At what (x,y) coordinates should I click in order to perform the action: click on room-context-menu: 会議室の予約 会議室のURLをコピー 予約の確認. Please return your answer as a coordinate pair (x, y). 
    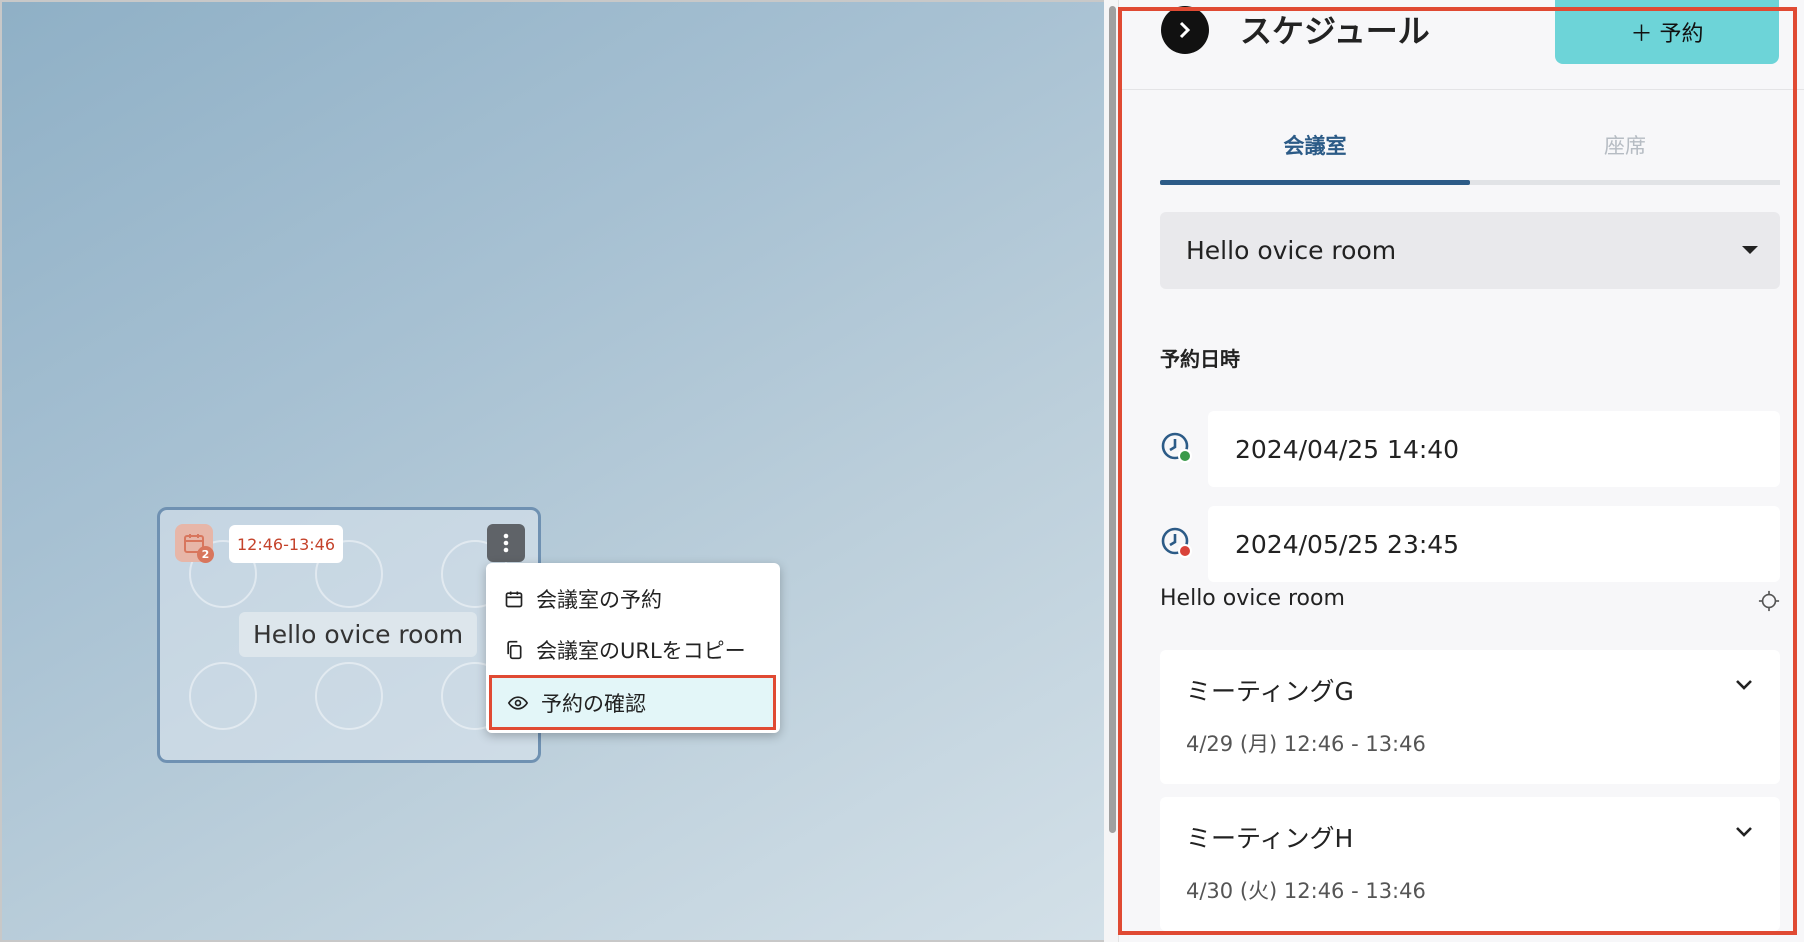
    Looking at the image, I should click on (633, 648).